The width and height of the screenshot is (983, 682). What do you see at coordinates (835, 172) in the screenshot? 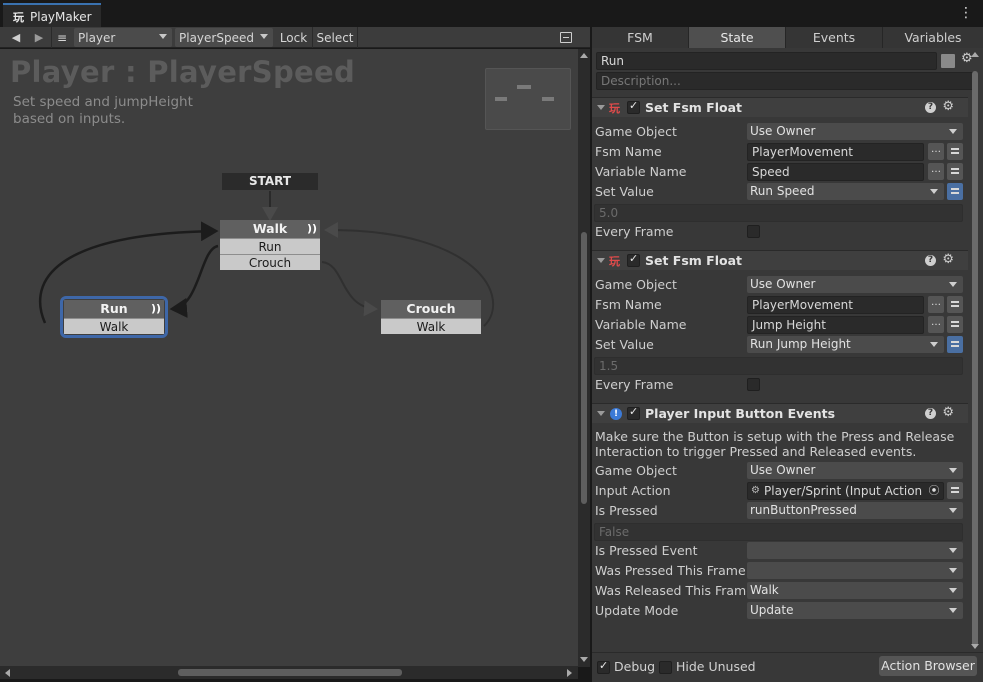
I see `variable-name-field: Speed` at bounding box center [835, 172].